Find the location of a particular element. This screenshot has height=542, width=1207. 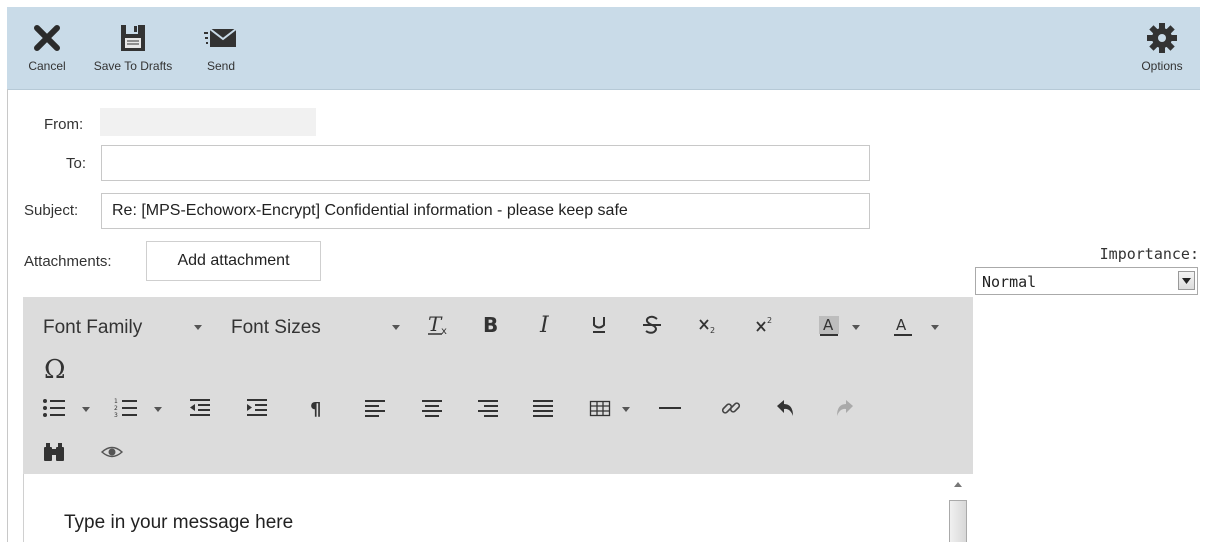

table-icon is located at coordinates (600, 408).